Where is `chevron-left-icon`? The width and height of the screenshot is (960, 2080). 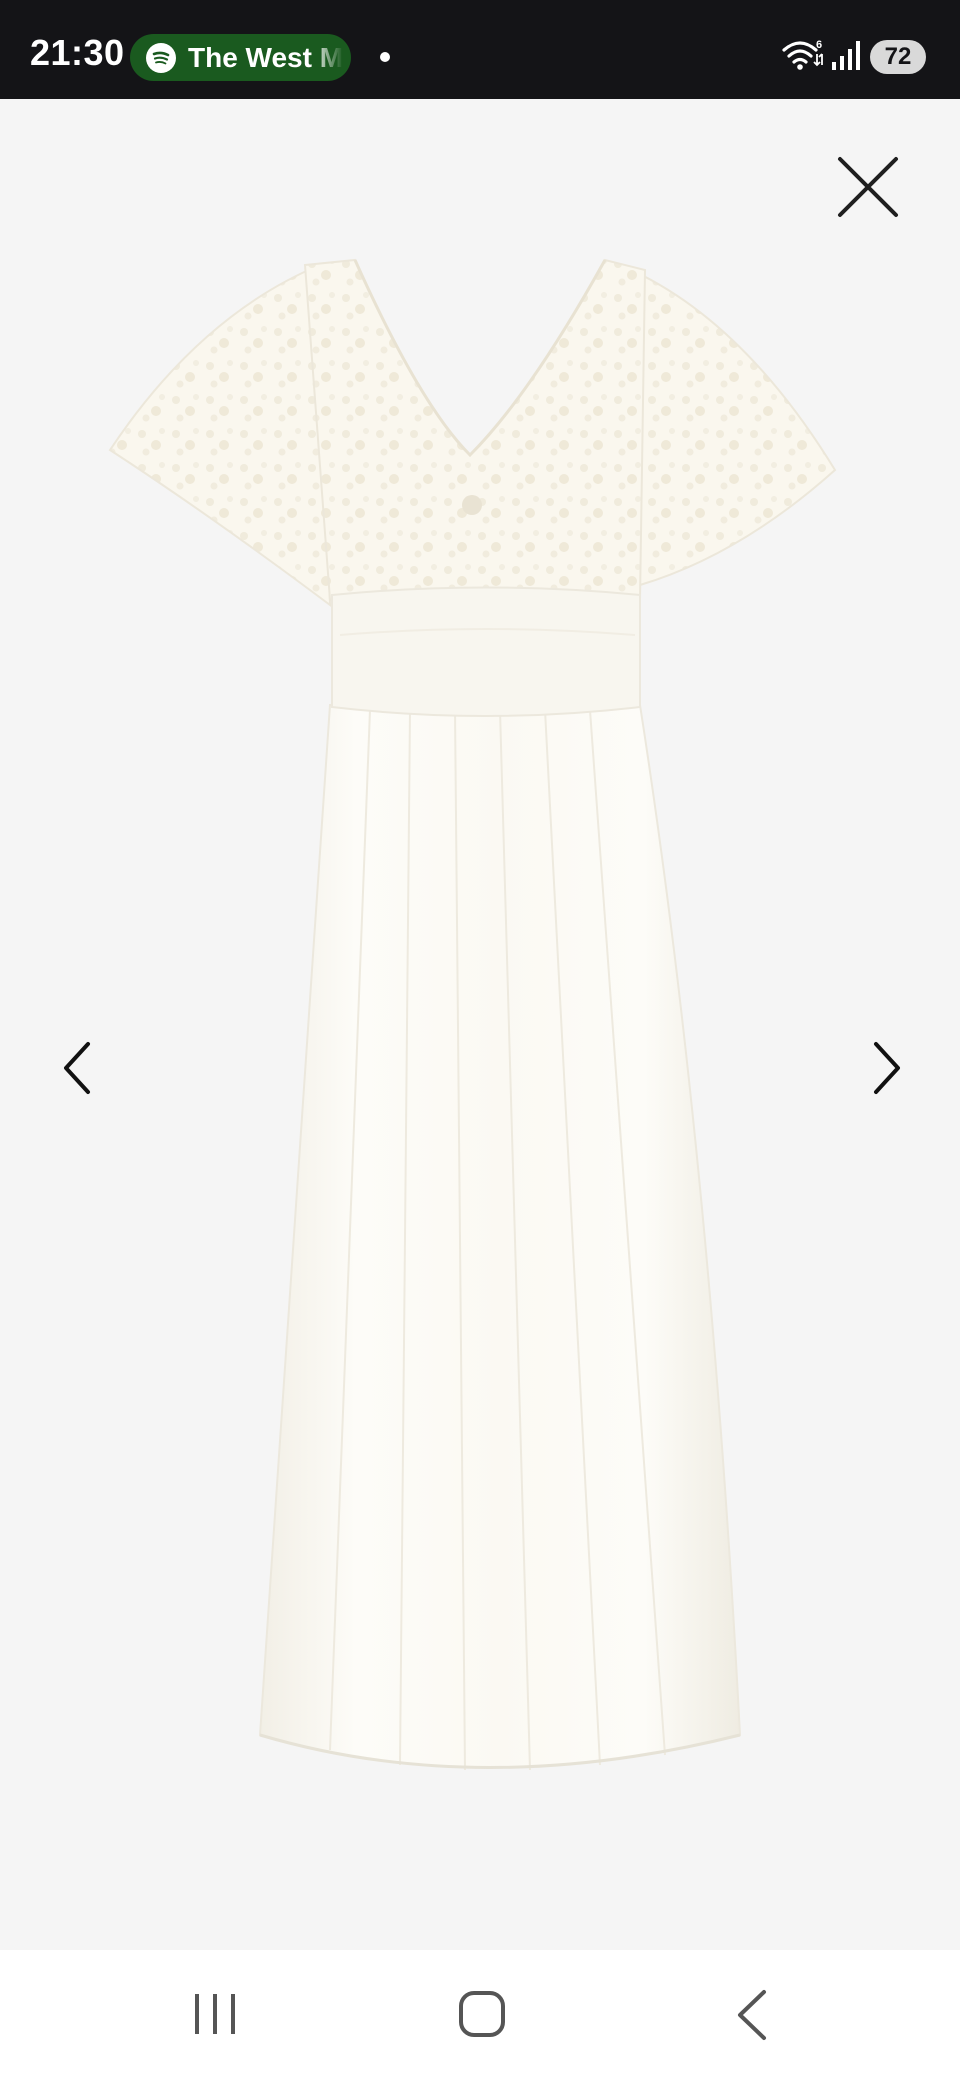
chevron-left-icon is located at coordinates (77, 1068).